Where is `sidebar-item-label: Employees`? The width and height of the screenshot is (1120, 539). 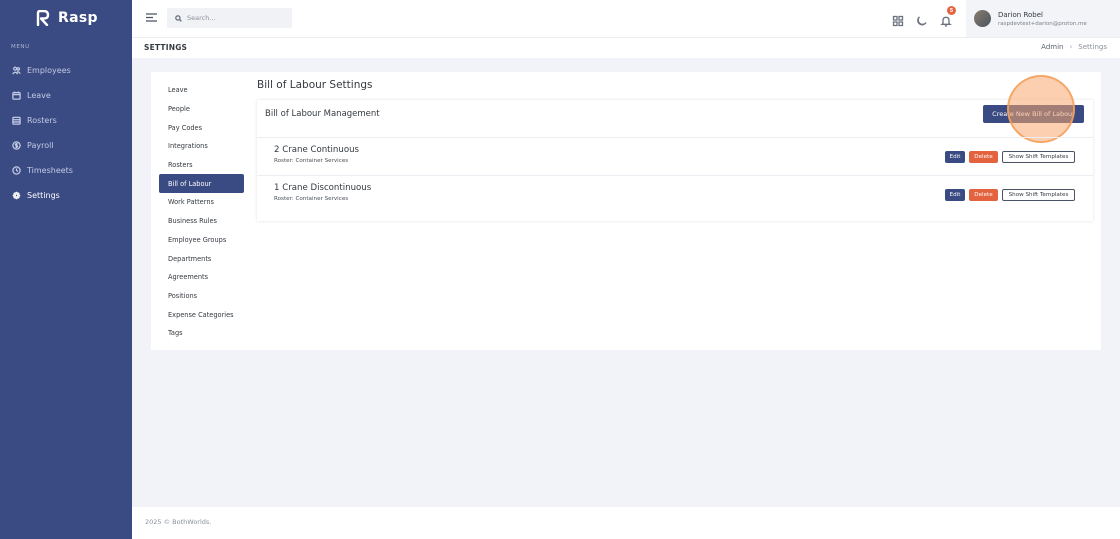
sidebar-item-label: Employees is located at coordinates (49, 70).